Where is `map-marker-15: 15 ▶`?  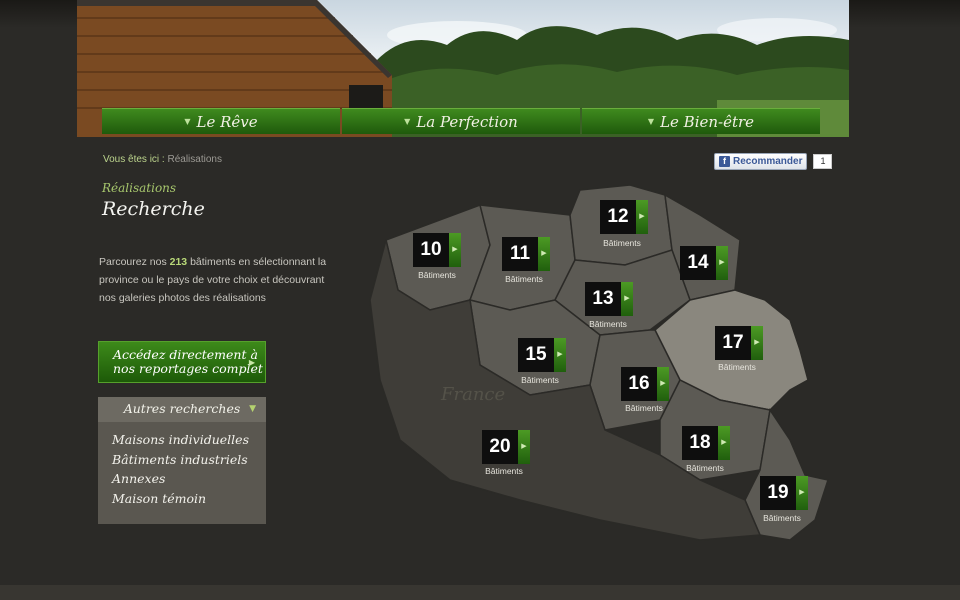 map-marker-15: 15 ▶ is located at coordinates (542, 355).